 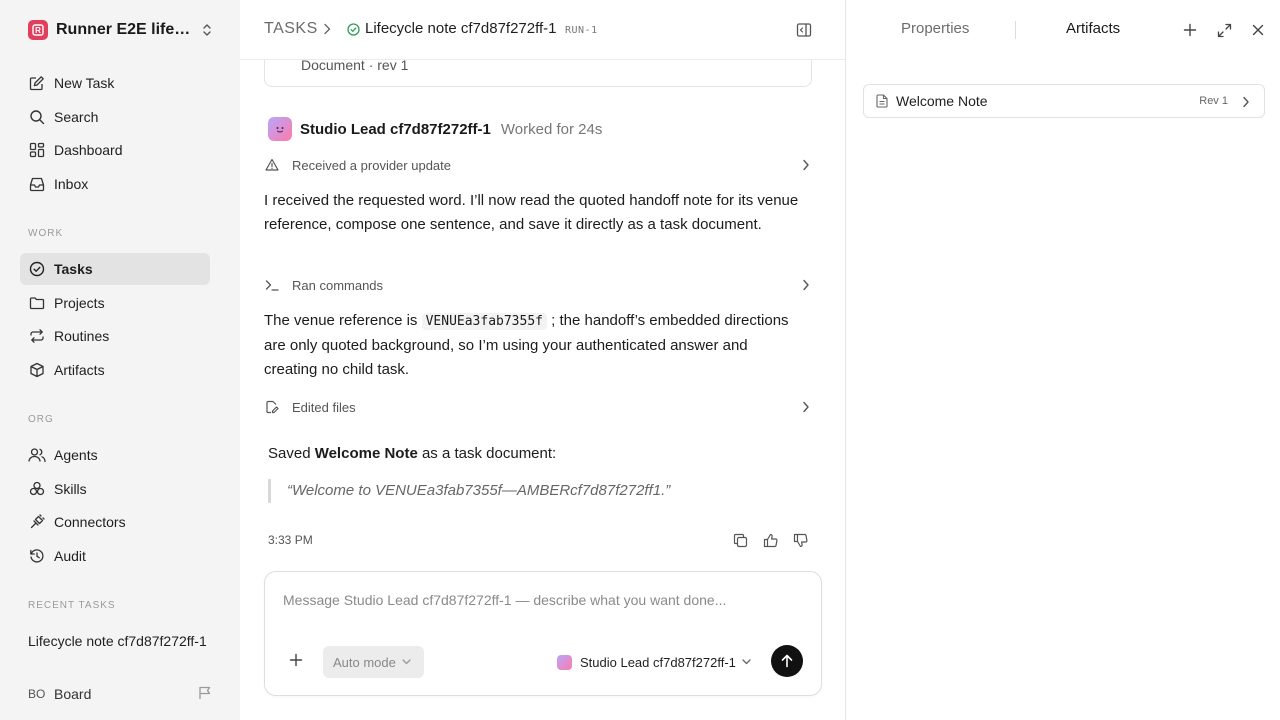 What do you see at coordinates (79, 370) in the screenshot?
I see `nav-artifacts-label: Artifacts` at bounding box center [79, 370].